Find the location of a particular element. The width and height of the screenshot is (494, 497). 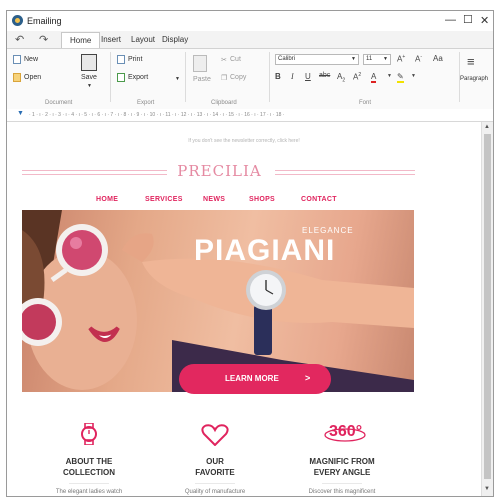

feature-collection-desc: The elegant ladies watch is located at coordinates (89, 492).